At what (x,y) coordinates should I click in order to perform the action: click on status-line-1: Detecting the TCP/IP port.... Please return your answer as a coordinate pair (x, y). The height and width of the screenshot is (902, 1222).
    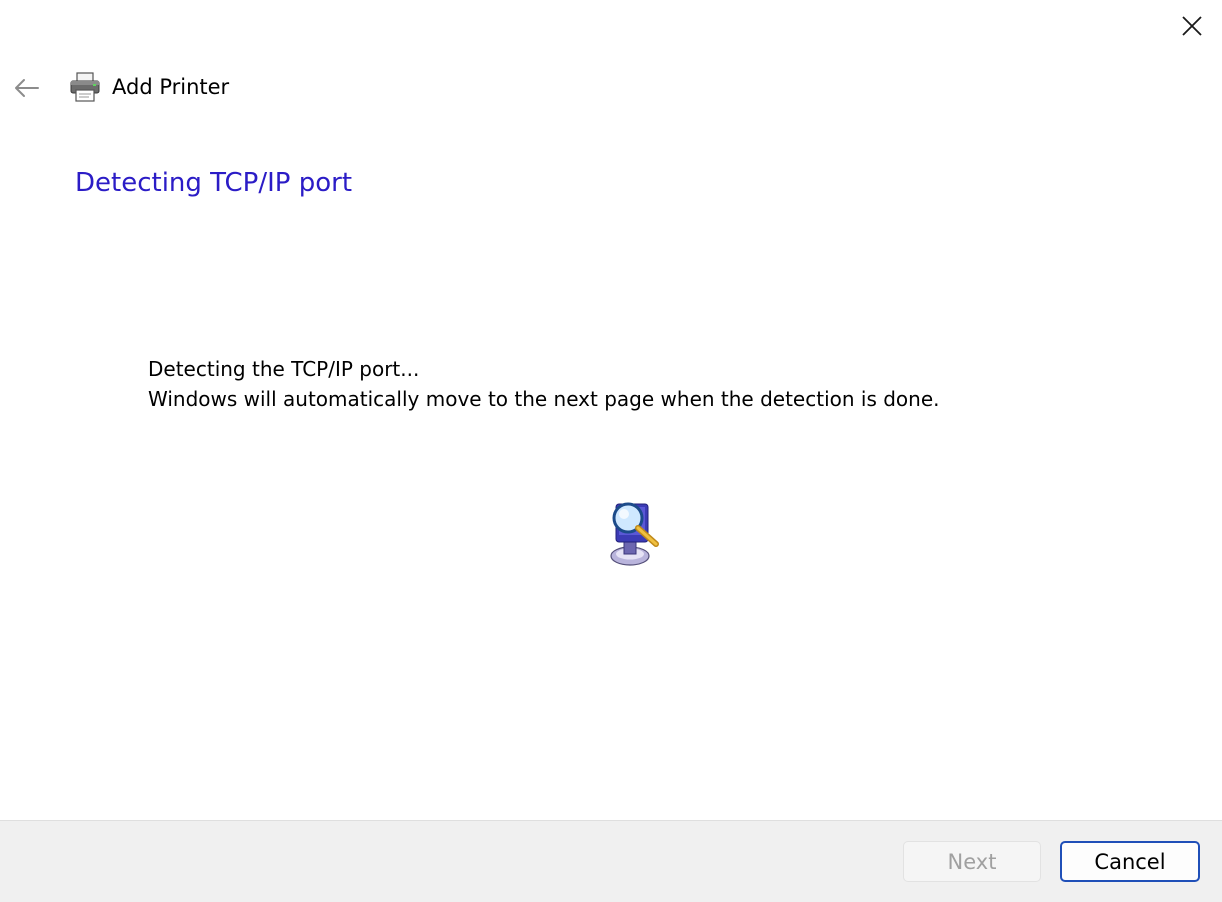
    Looking at the image, I should click on (284, 369).